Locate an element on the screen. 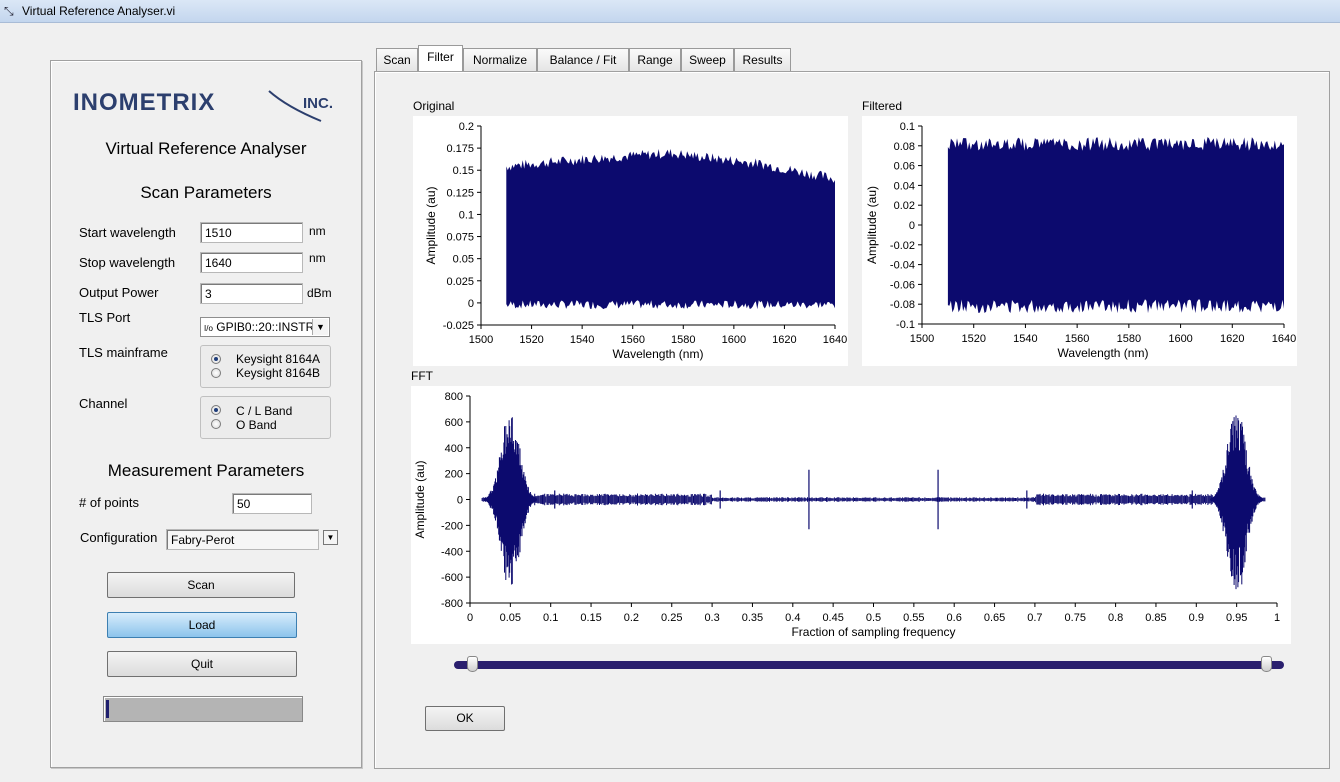 The width and height of the screenshot is (1340, 782). x-tick-label: 0.8 is located at coordinates (1115, 618).